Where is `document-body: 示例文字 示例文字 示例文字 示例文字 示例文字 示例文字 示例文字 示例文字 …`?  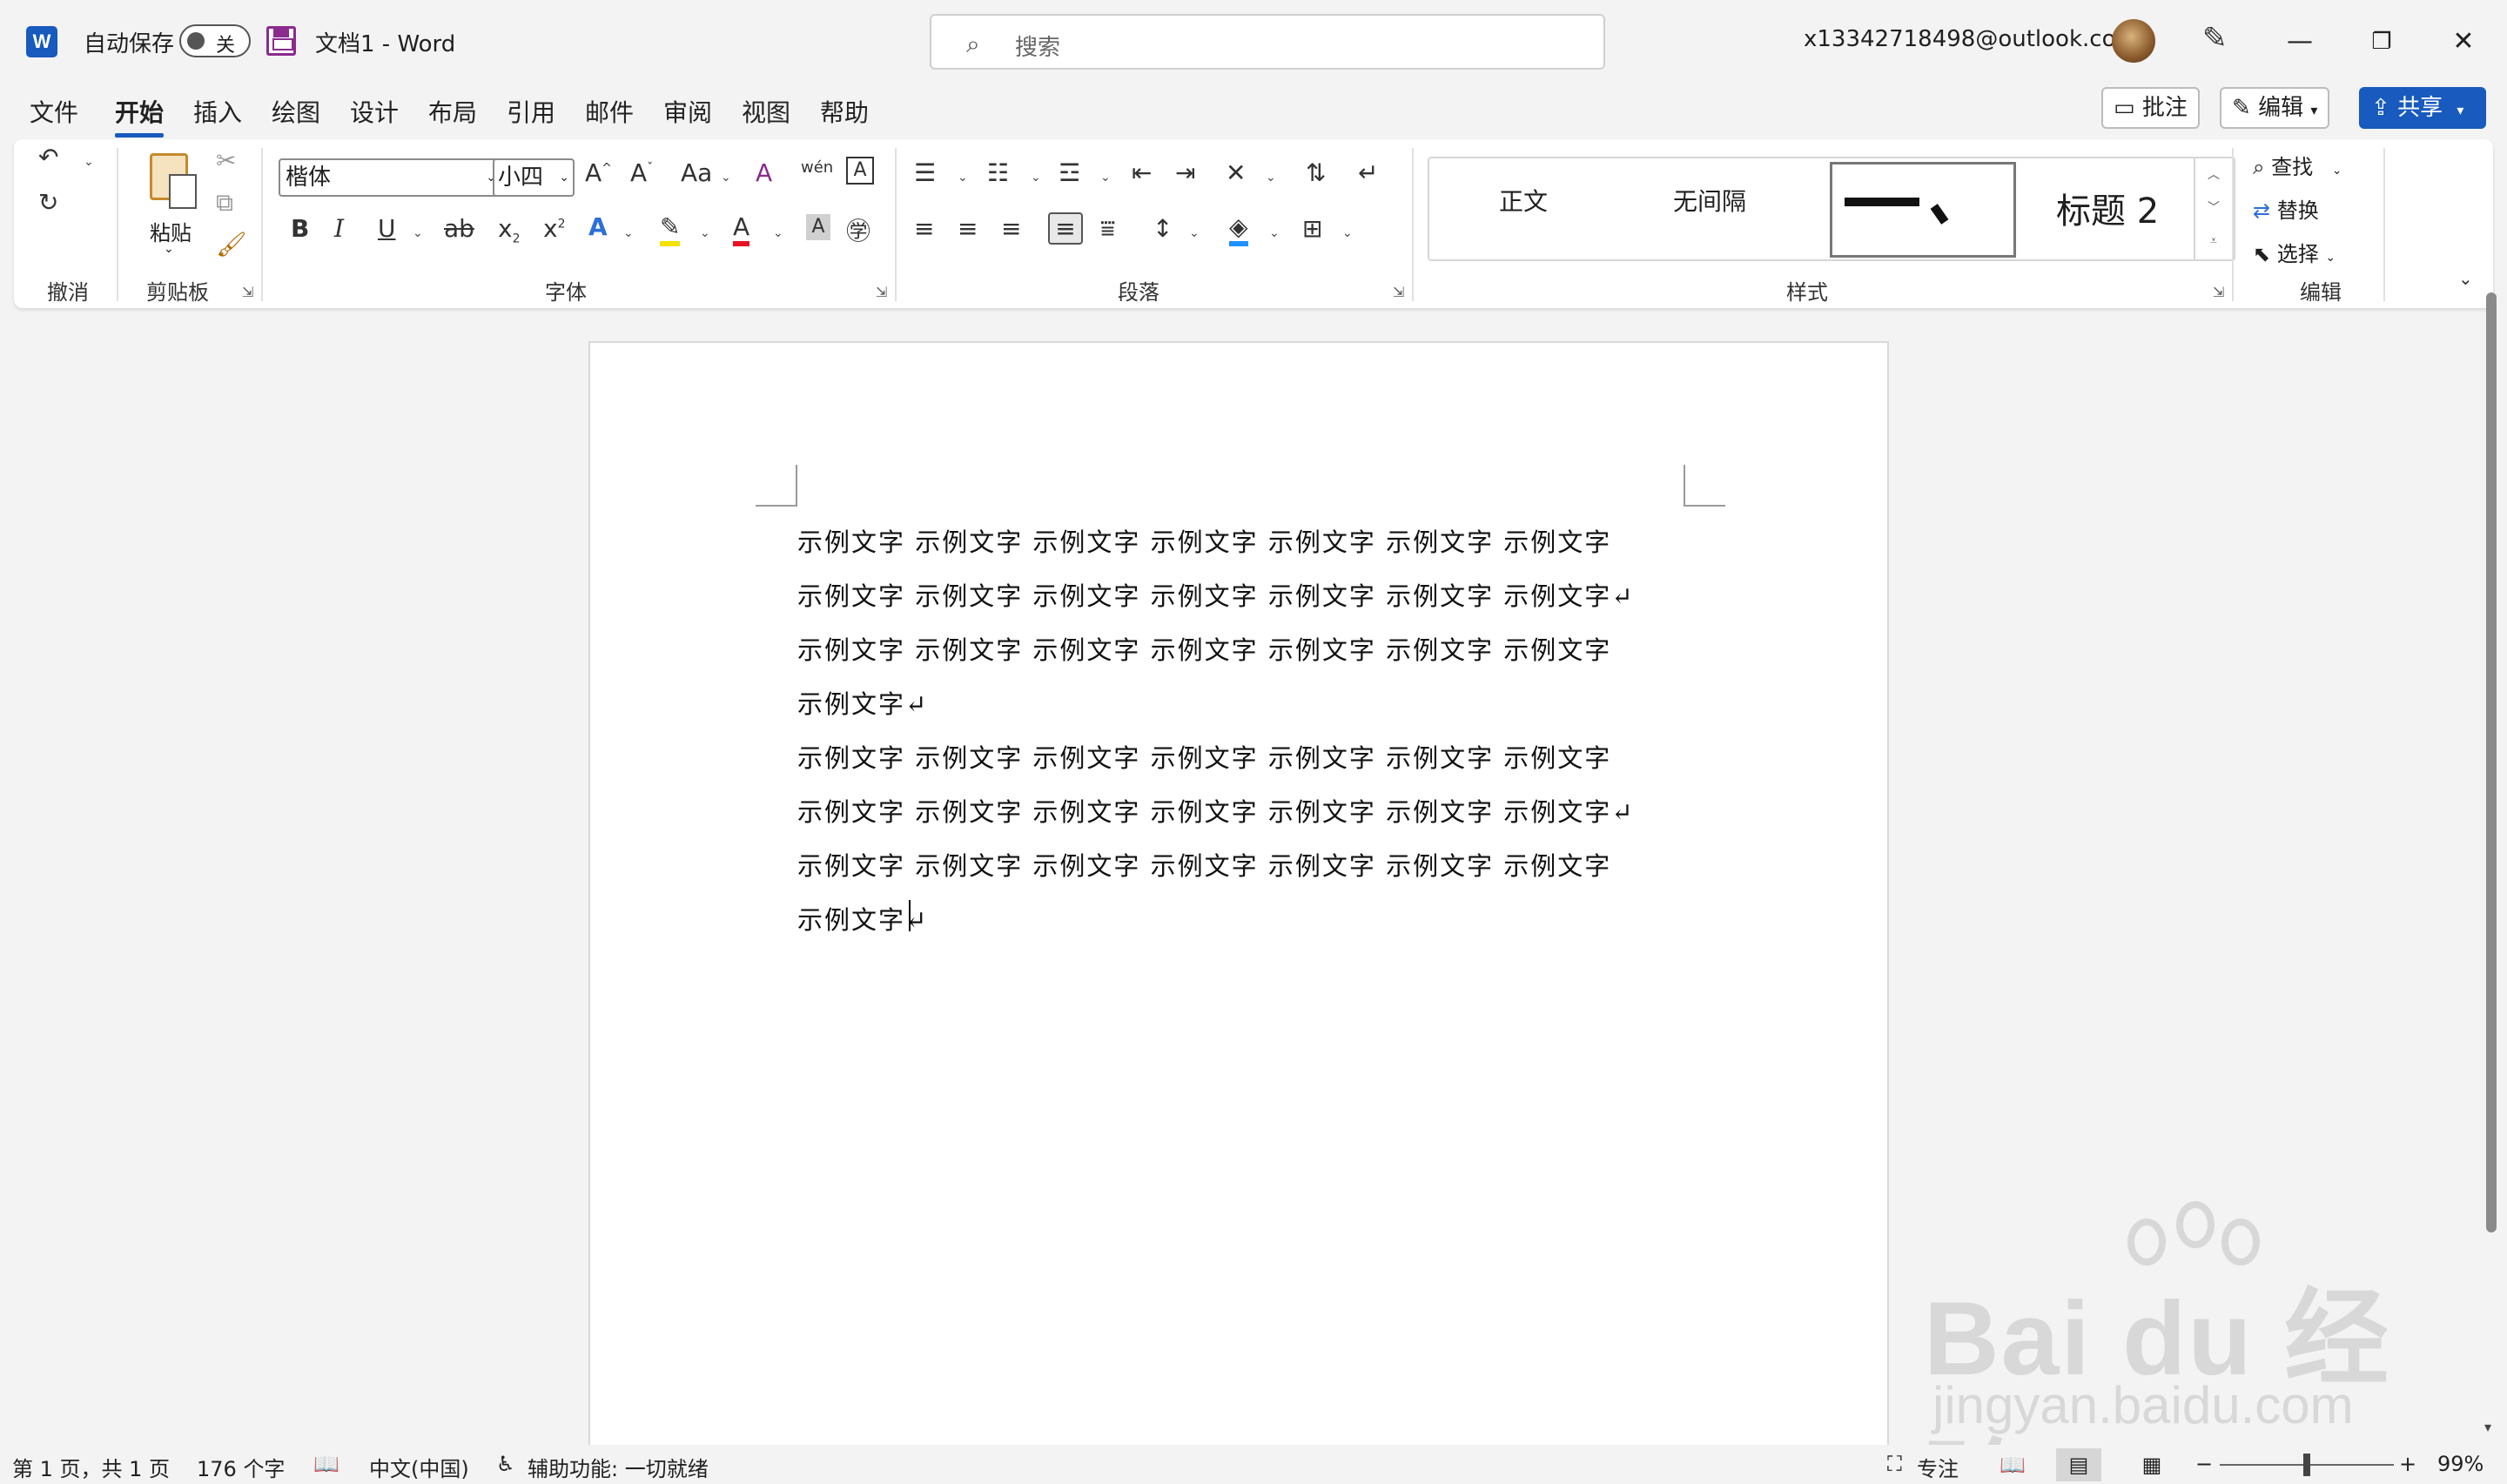 document-body: 示例文字 示例文字 示例文字 示例文字 示例文字 示例文字 示例文字 示例文字 … is located at coordinates (1245, 731).